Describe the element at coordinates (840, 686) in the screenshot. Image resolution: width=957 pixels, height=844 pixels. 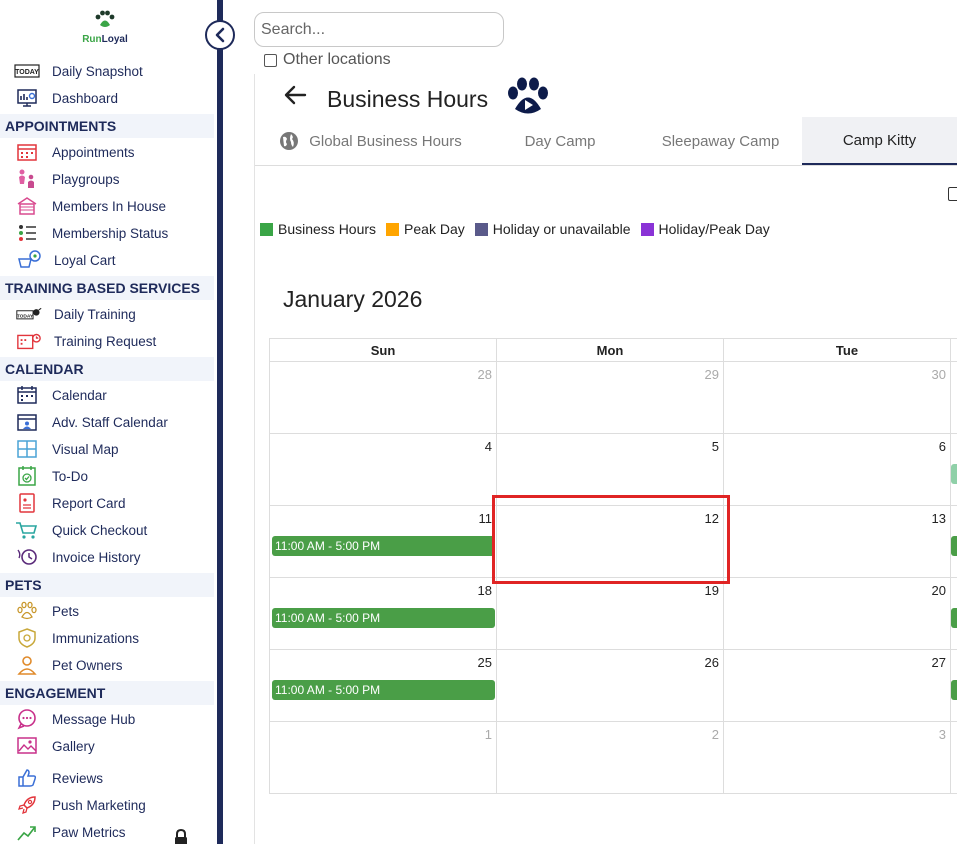
I see `day-cell: 27` at that location.